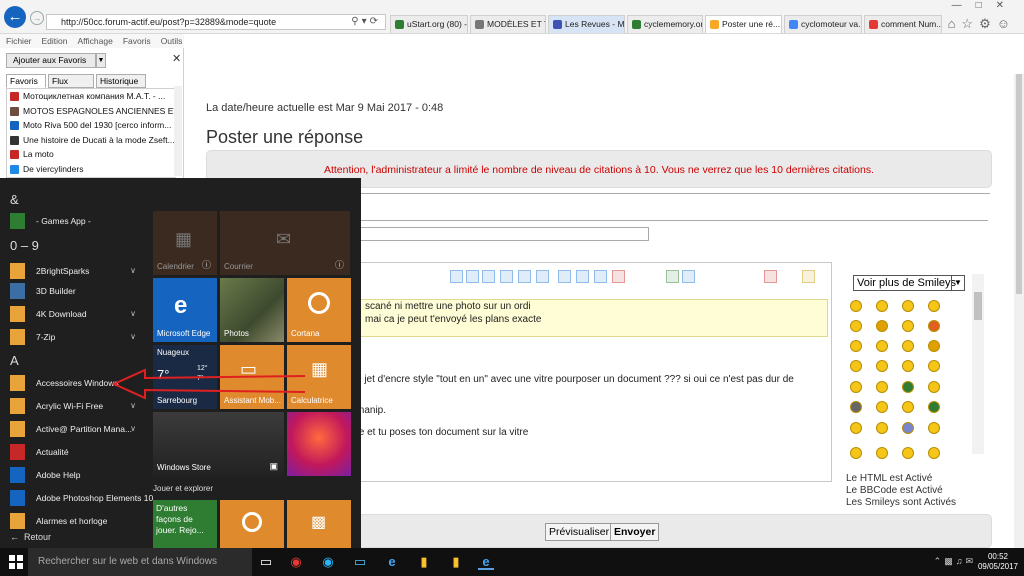 This screenshot has height=576, width=1024. I want to click on tile-candy-crush, so click(319, 444).